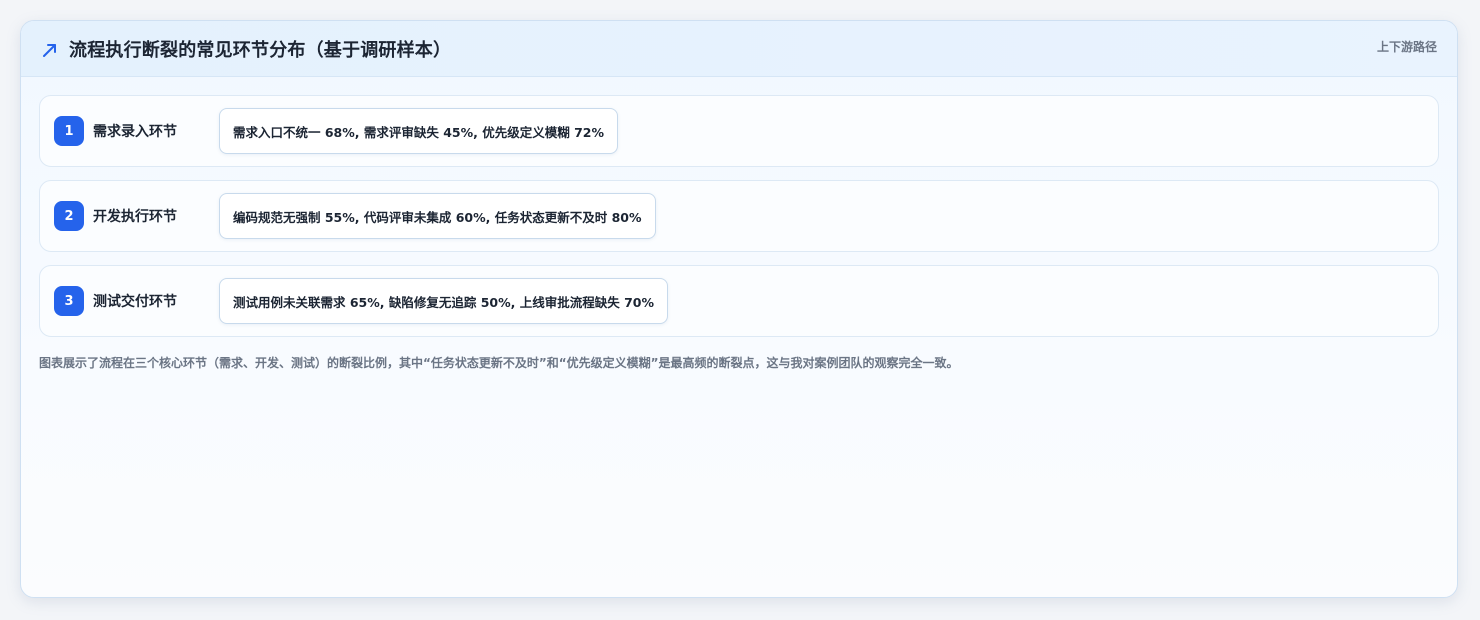  I want to click on step-label: 测试交付环节, so click(135, 302).